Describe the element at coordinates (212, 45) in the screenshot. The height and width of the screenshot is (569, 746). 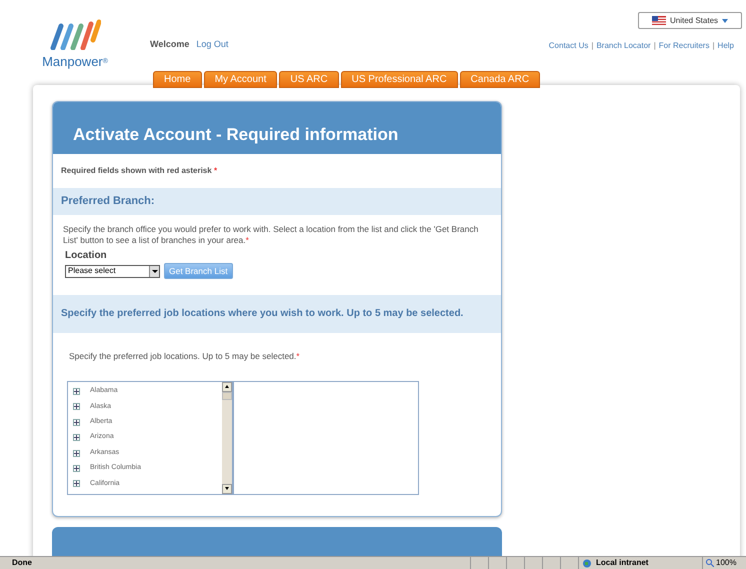
I see `logout-link: Log Out` at that location.